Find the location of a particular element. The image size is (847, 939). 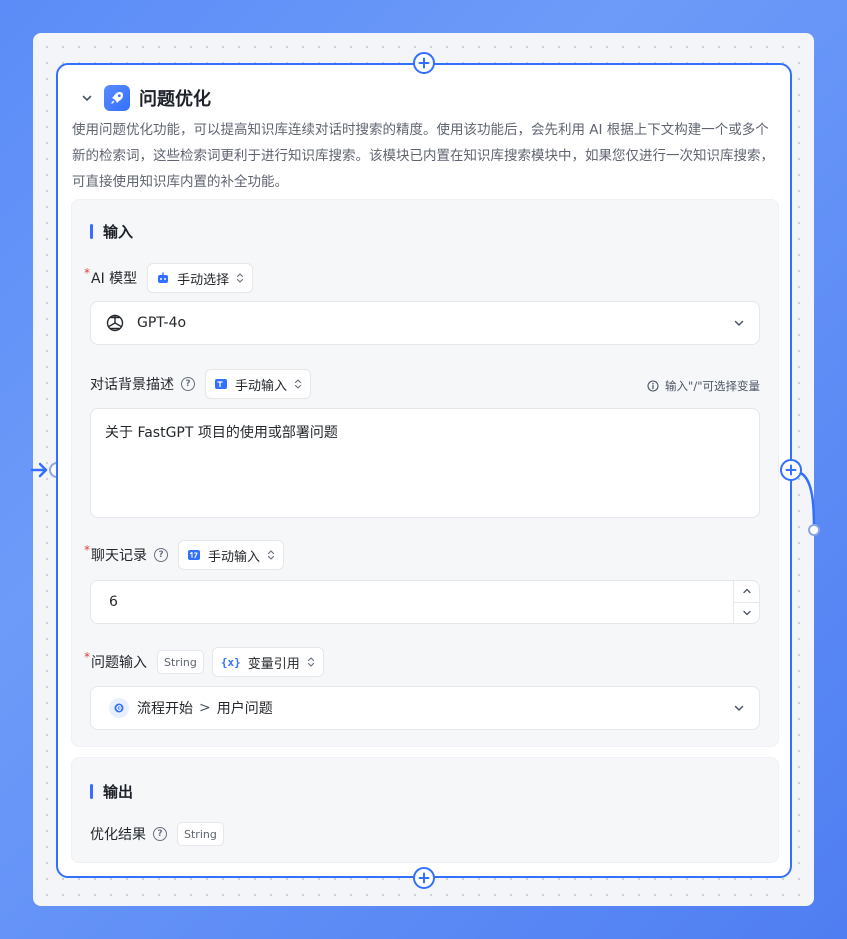

info-icon is located at coordinates (653, 386).